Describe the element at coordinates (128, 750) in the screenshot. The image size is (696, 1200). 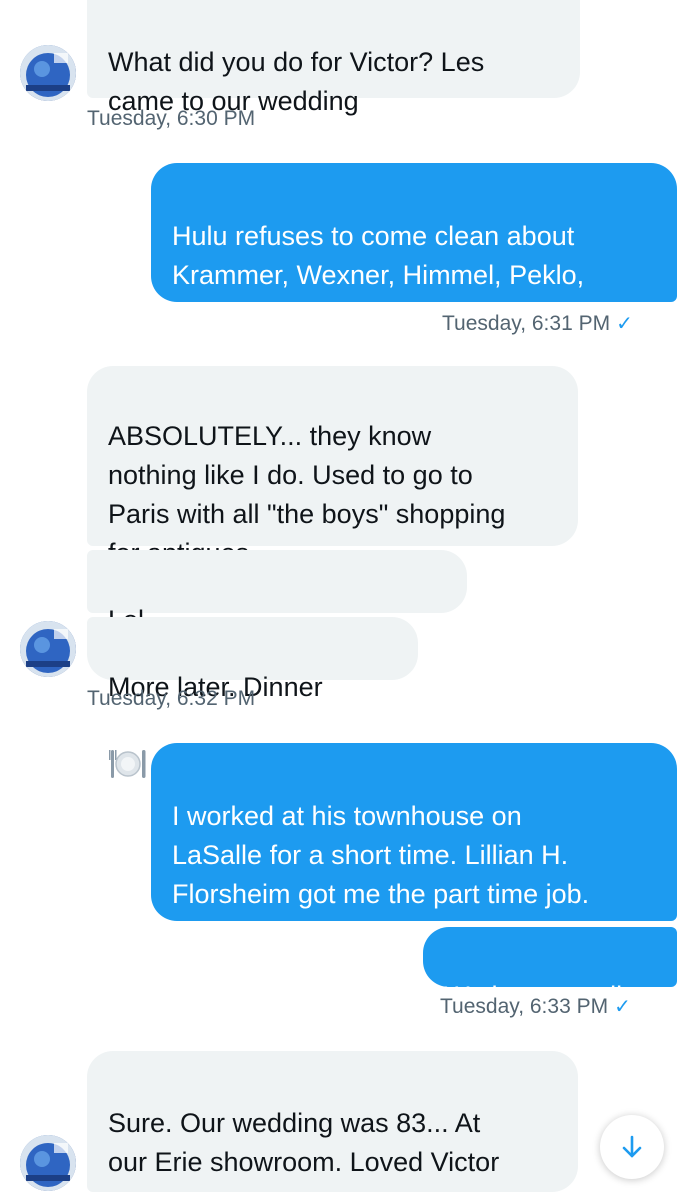
I see `fork-knife-plate-icon` at that location.